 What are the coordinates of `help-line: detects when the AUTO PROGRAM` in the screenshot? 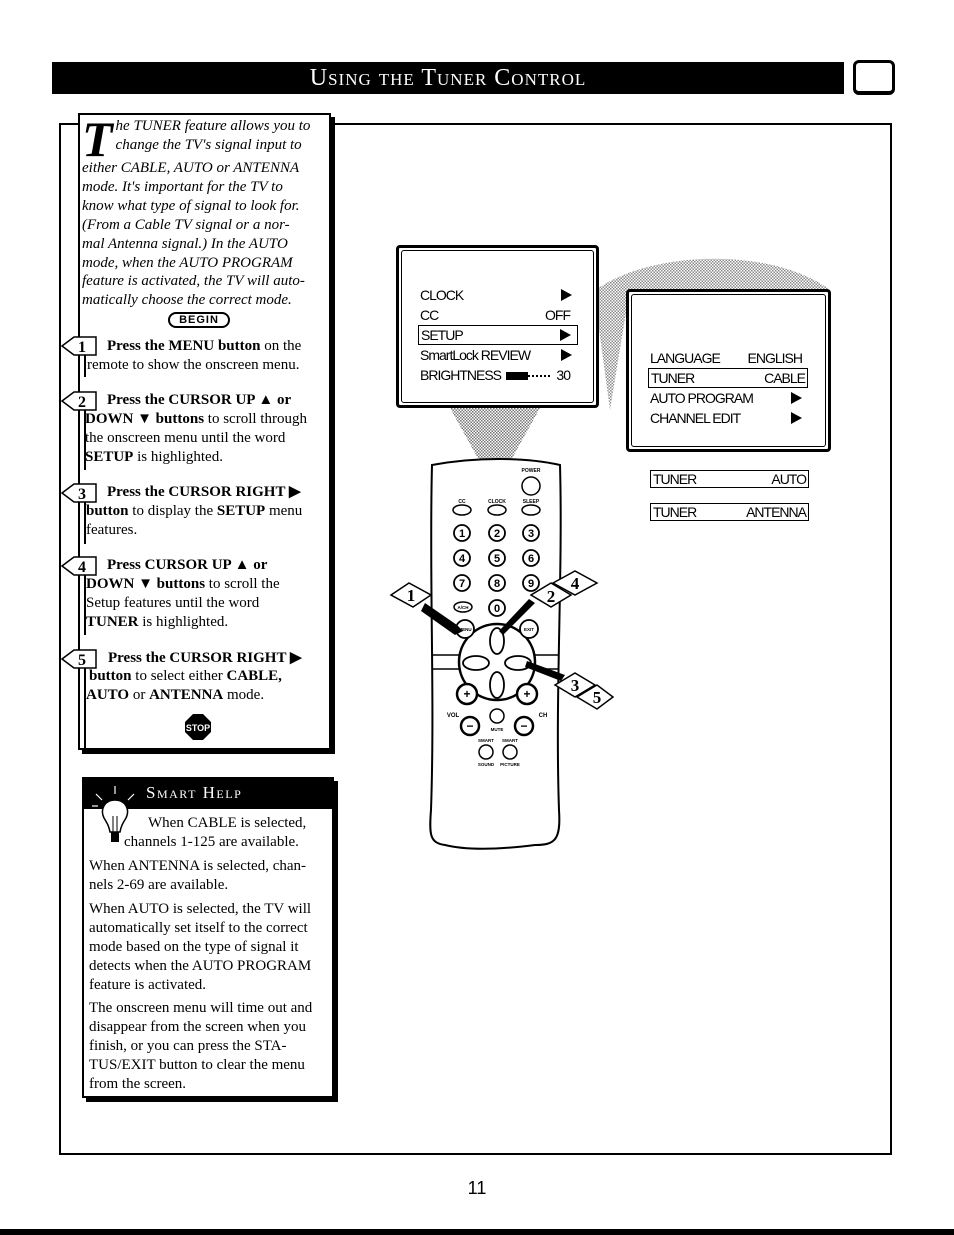 It's located at (200, 966).